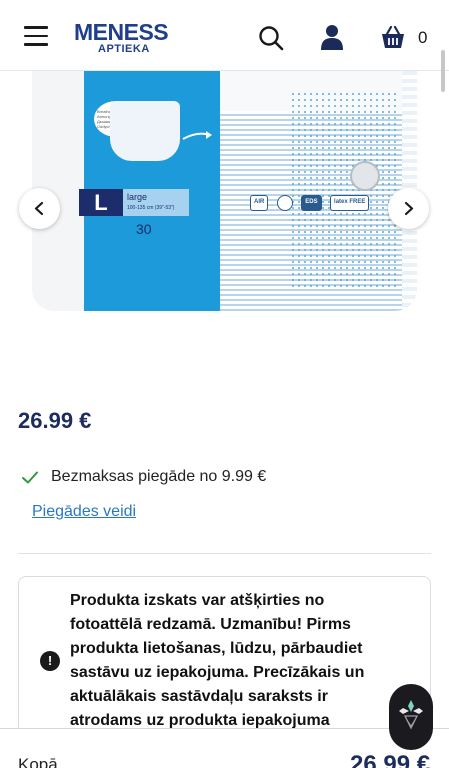 This screenshot has height=768, width=449. I want to click on size-letter: L, so click(101, 202).